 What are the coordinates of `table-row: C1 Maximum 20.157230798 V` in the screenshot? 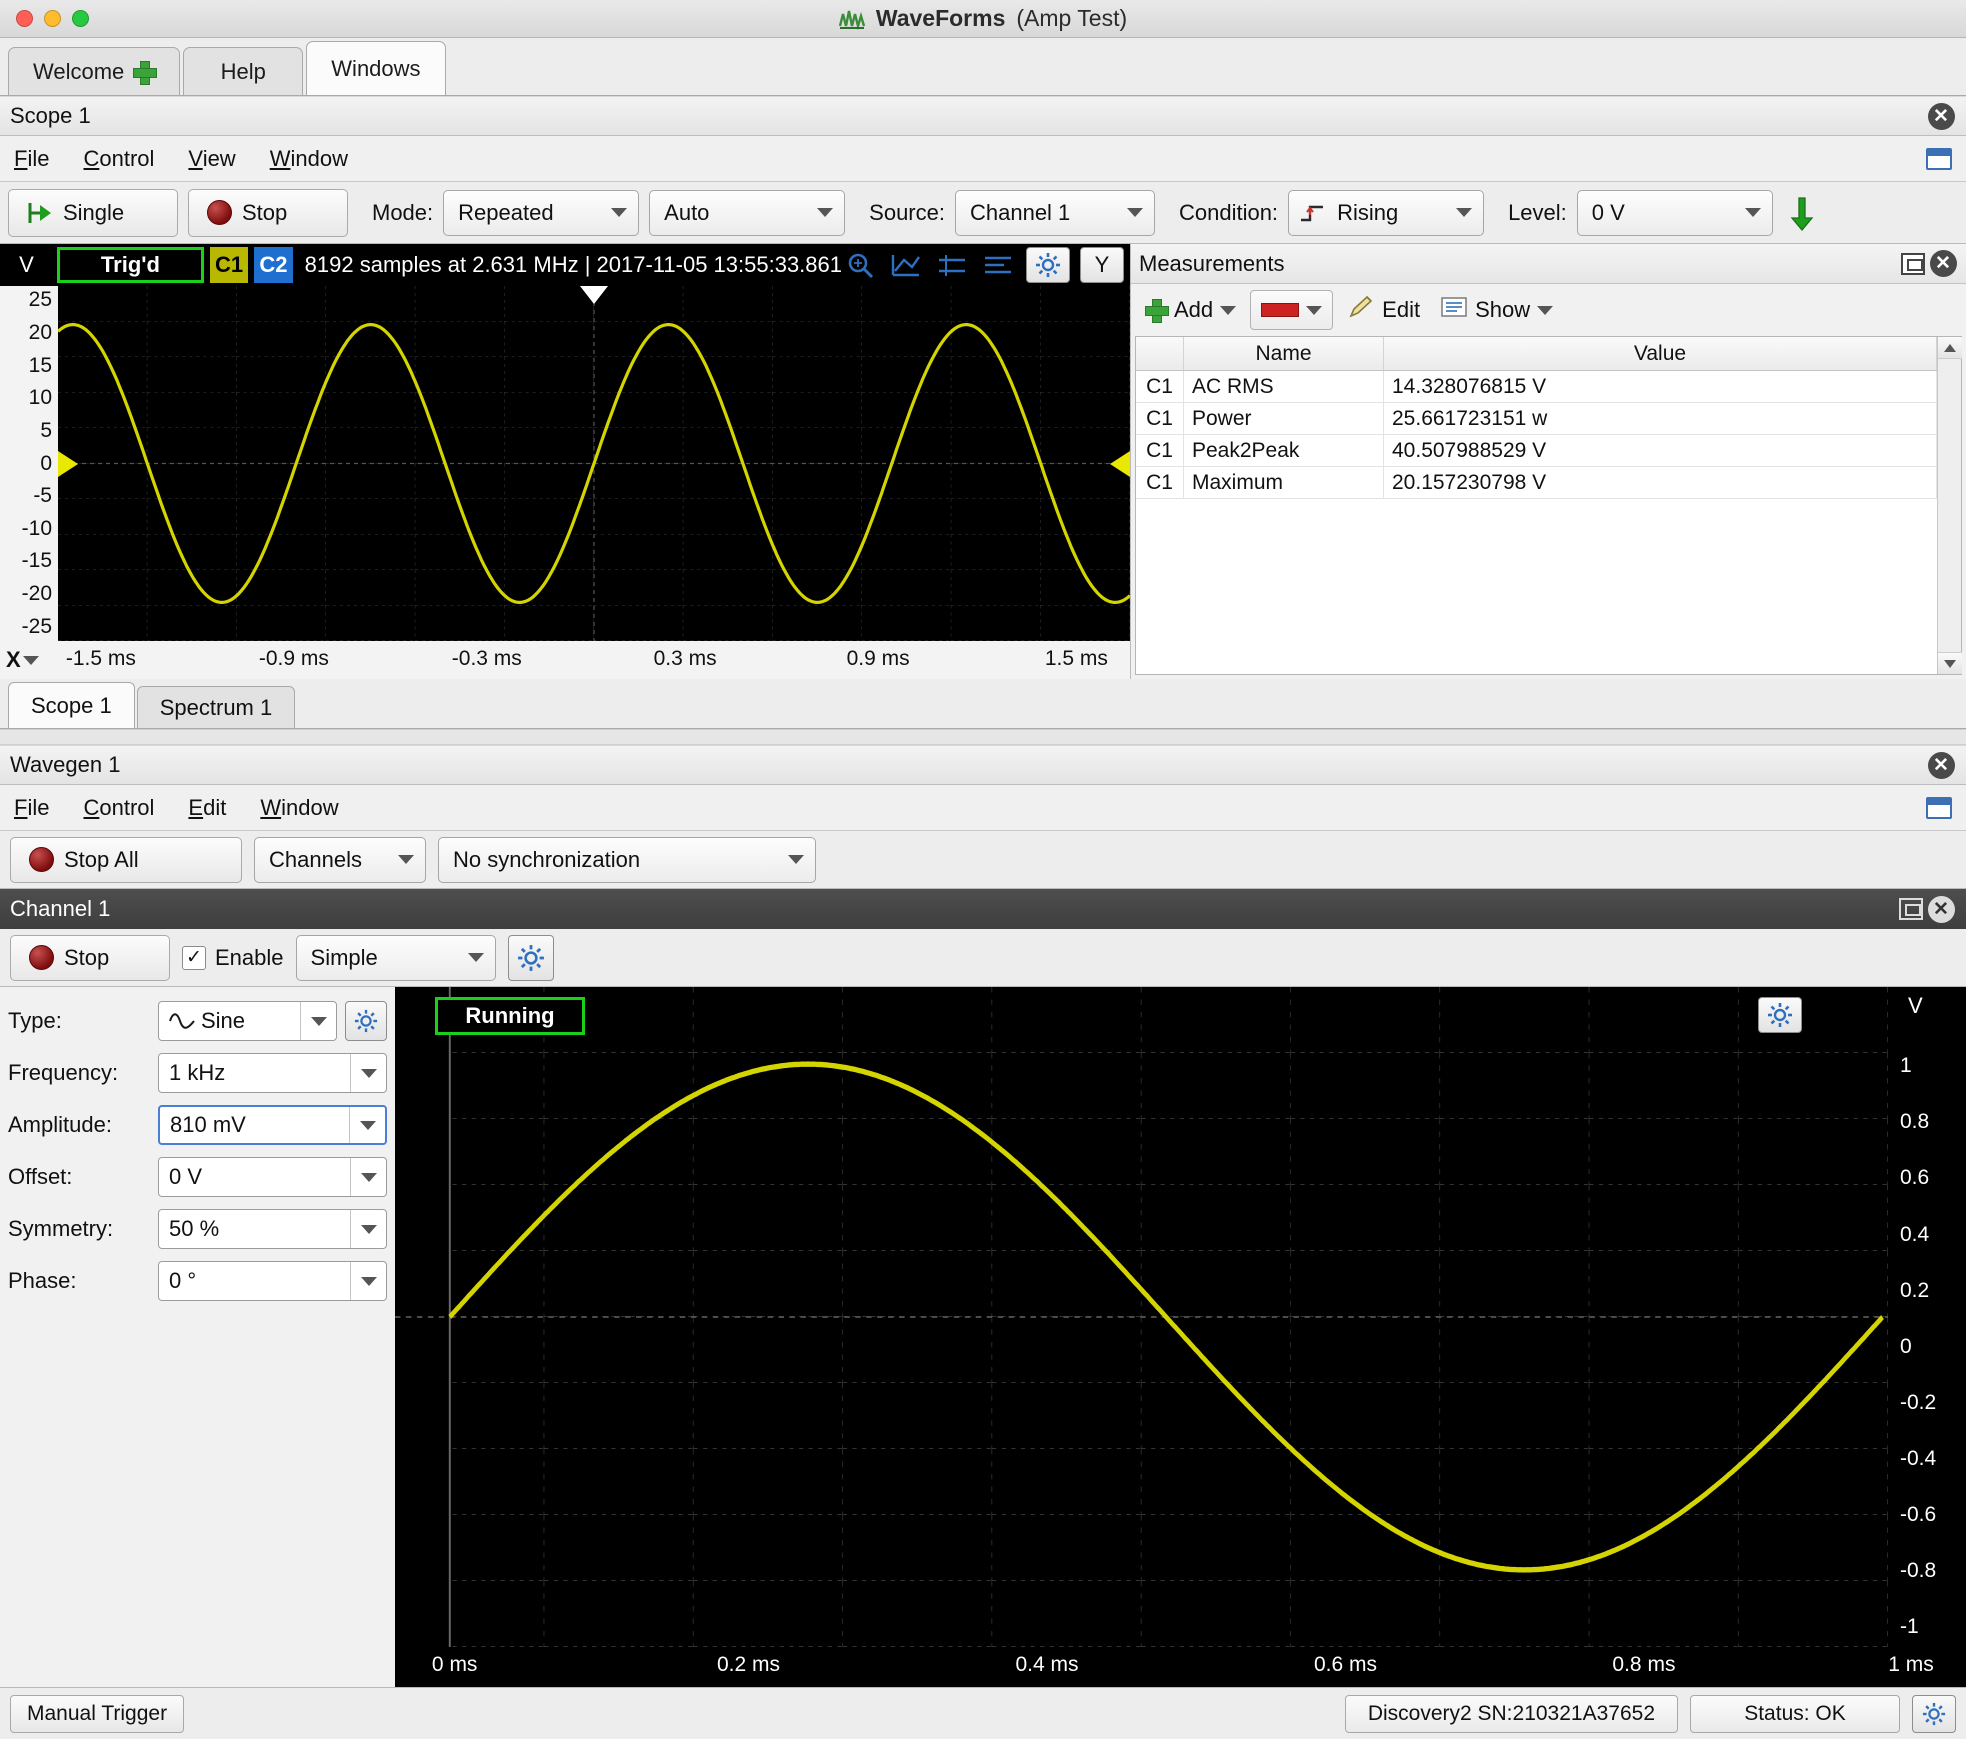 It's located at (1536, 483).